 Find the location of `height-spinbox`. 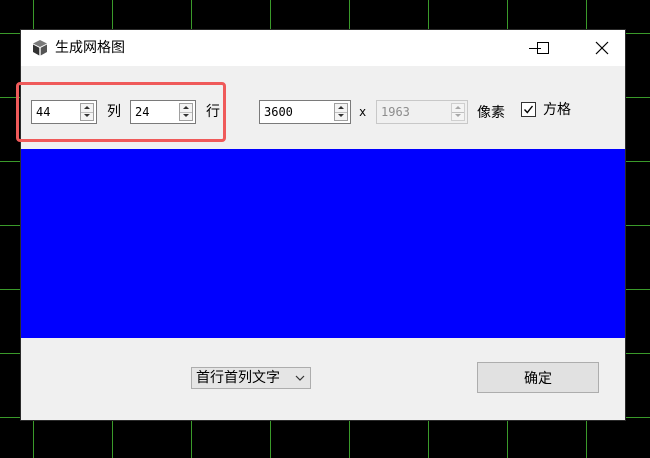

height-spinbox is located at coordinates (422, 112).